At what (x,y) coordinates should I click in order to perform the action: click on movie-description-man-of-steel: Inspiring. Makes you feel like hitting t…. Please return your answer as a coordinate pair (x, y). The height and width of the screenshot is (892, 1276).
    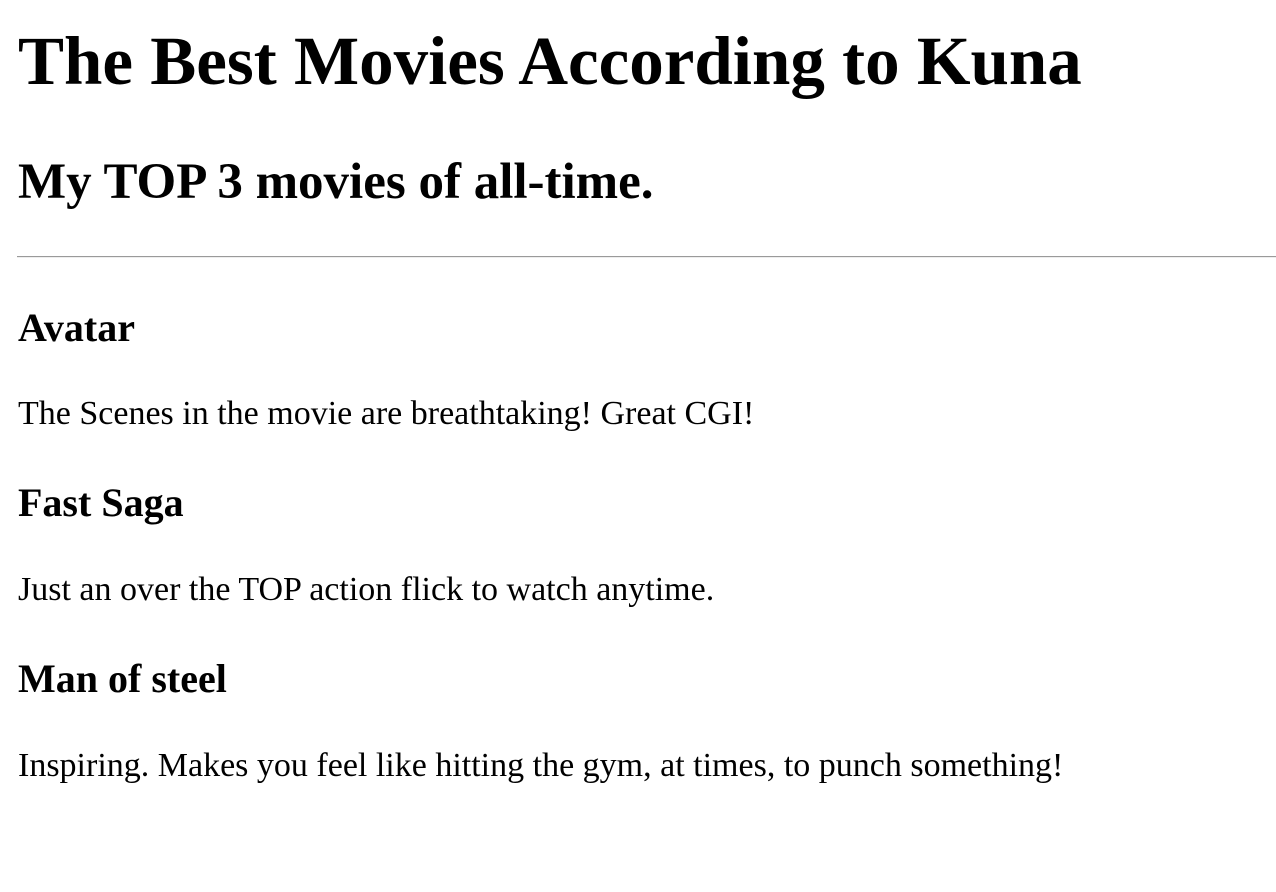
    Looking at the image, I should click on (541, 765).